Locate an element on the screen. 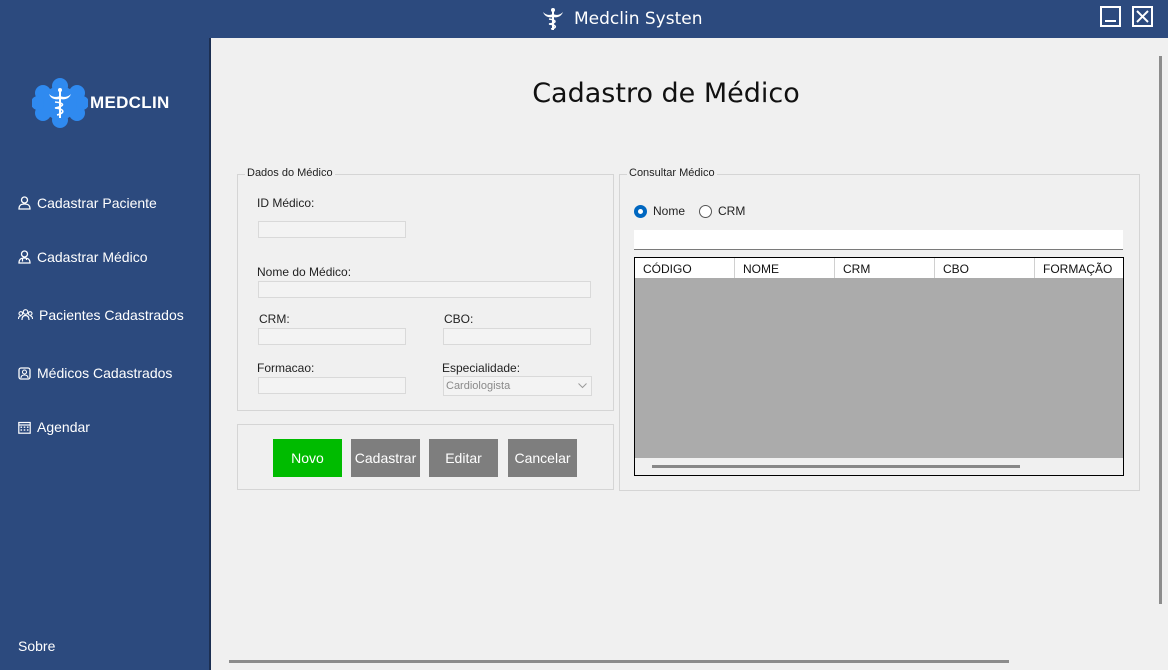 The image size is (1168, 670). crm-label: CRM: is located at coordinates (274, 319).